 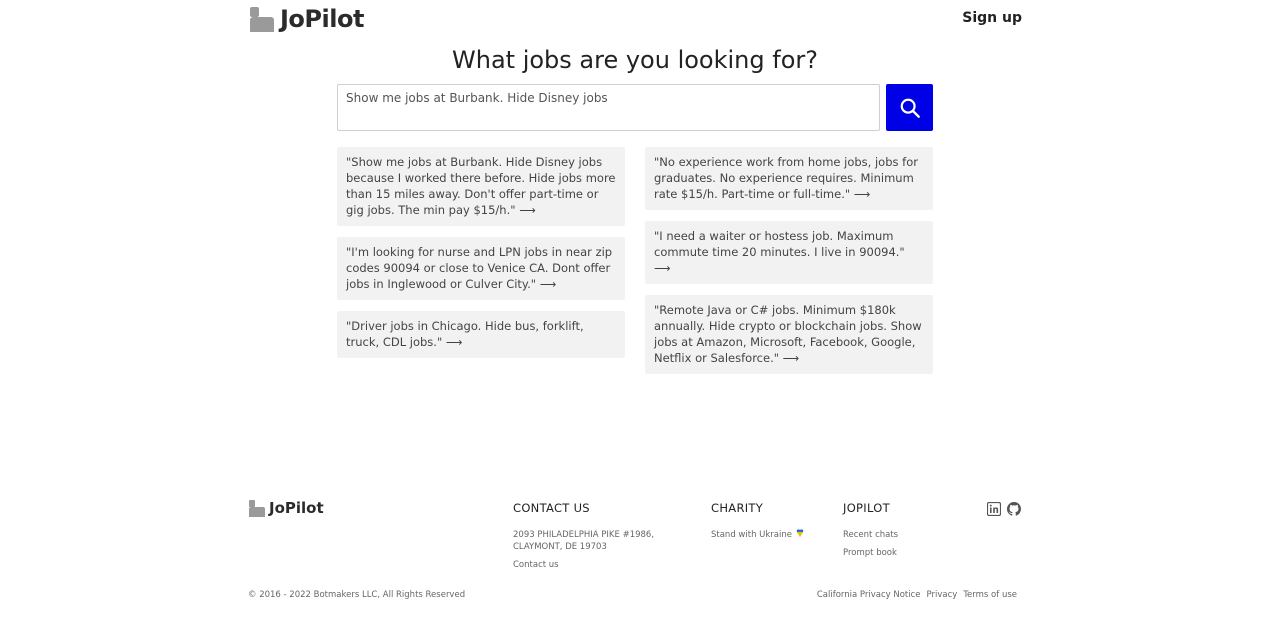 I want to click on search-icon, so click(x=910, y=108).